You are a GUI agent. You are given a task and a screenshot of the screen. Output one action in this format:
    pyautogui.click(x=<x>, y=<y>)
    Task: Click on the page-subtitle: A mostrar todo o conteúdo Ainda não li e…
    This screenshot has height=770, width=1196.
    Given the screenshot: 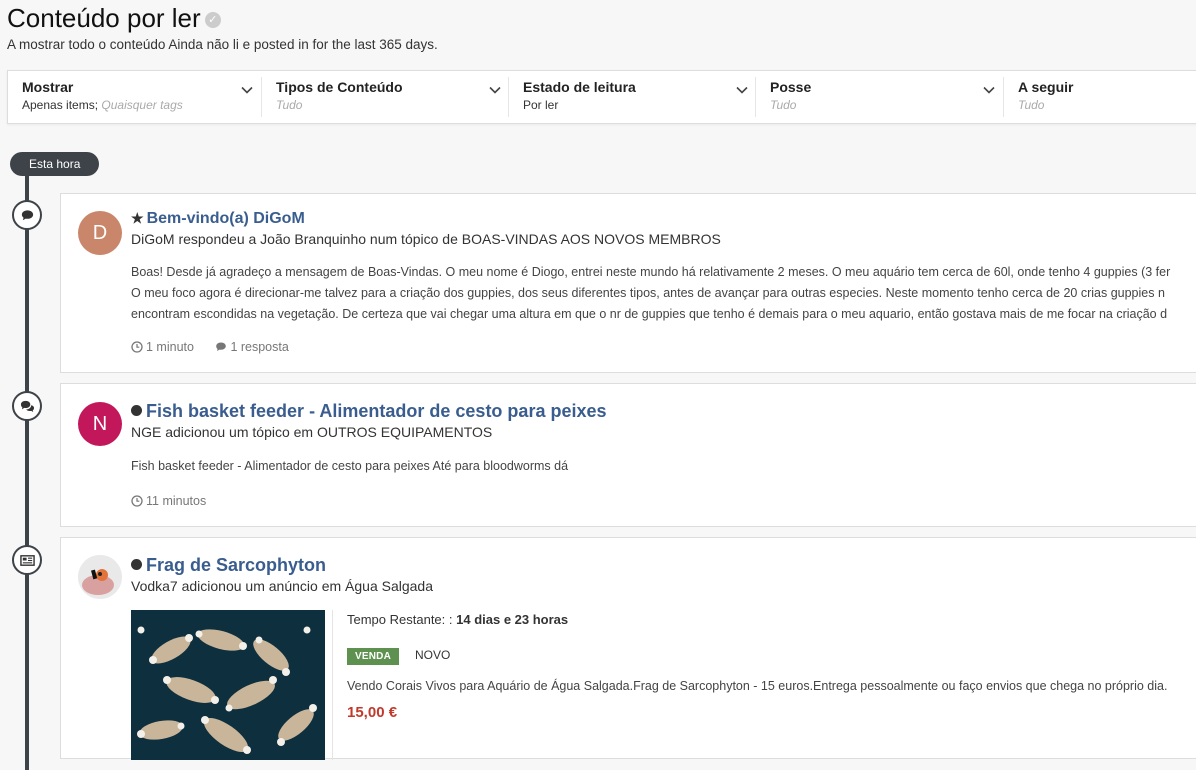 What is the action you would take?
    pyautogui.click(x=222, y=44)
    